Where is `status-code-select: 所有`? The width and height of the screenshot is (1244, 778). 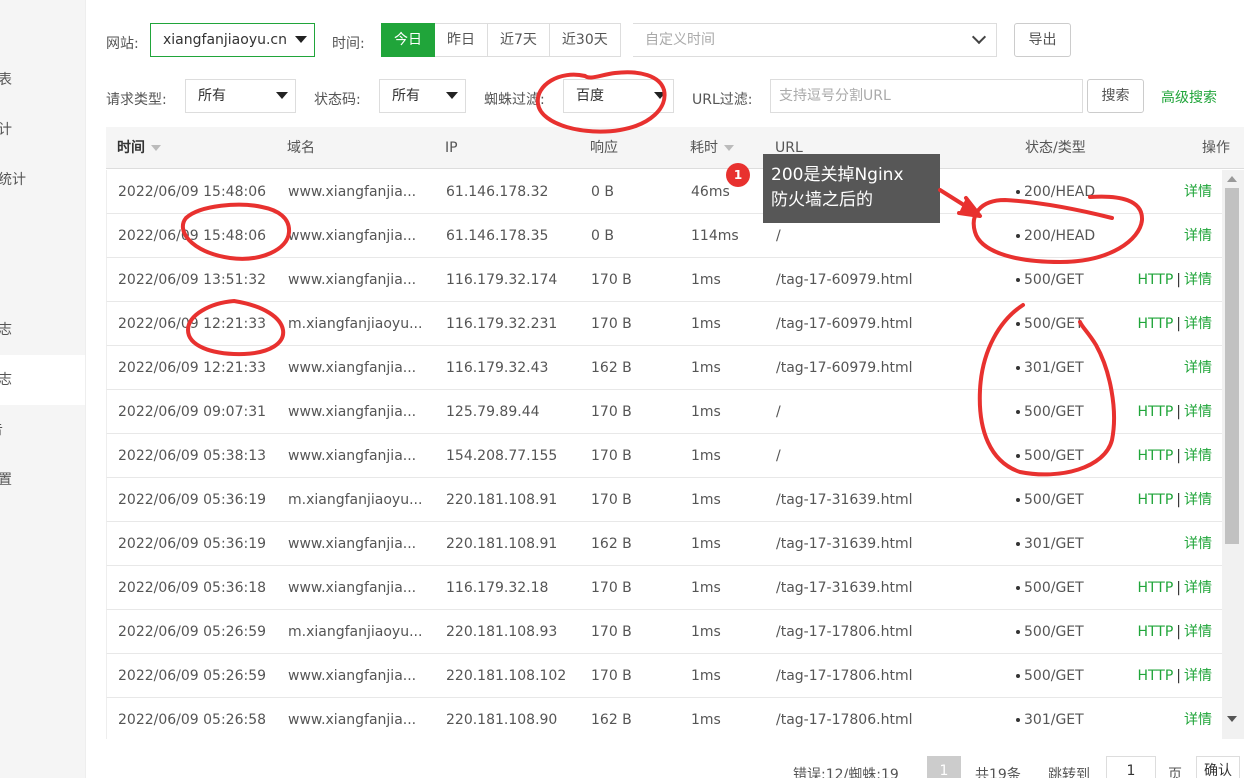
status-code-select: 所有 is located at coordinates (422, 96).